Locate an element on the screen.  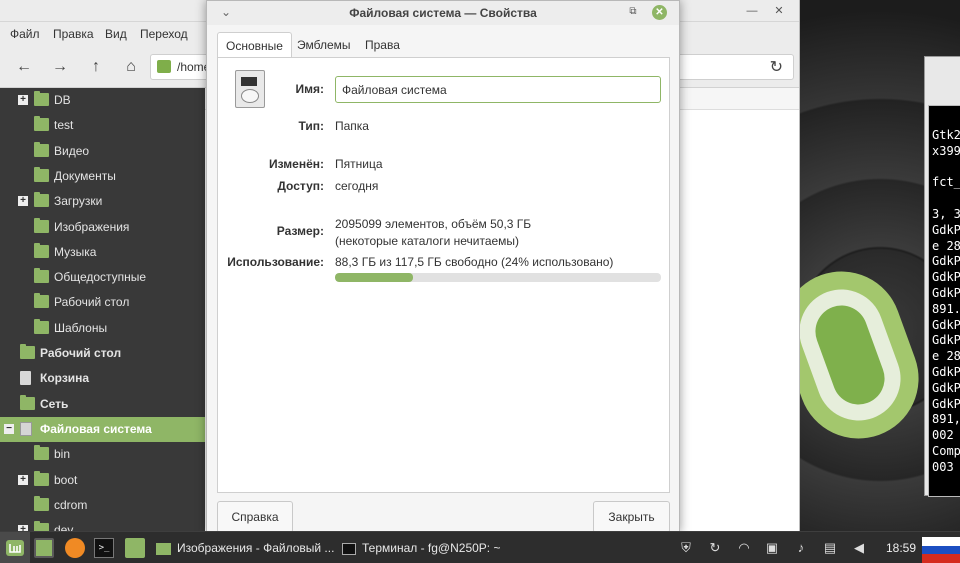
menu-go: Переход is located at coordinates (164, 34).